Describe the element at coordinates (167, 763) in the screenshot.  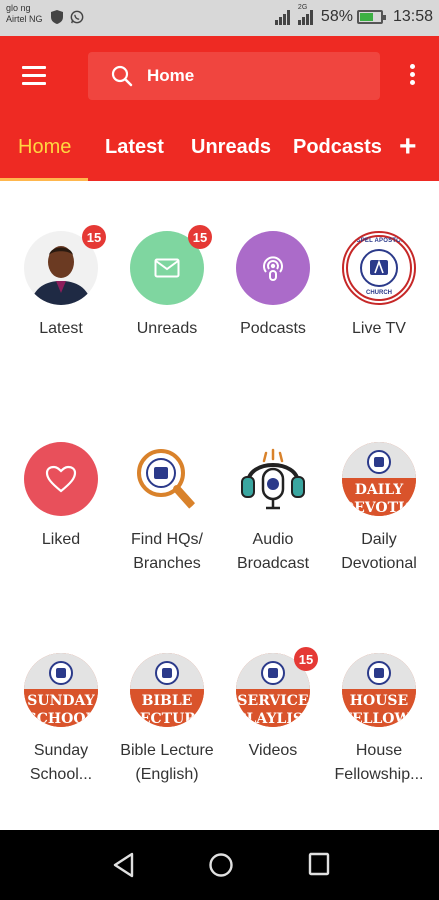
I see `bible-lecture-label: Bible Lecture (English)` at that location.